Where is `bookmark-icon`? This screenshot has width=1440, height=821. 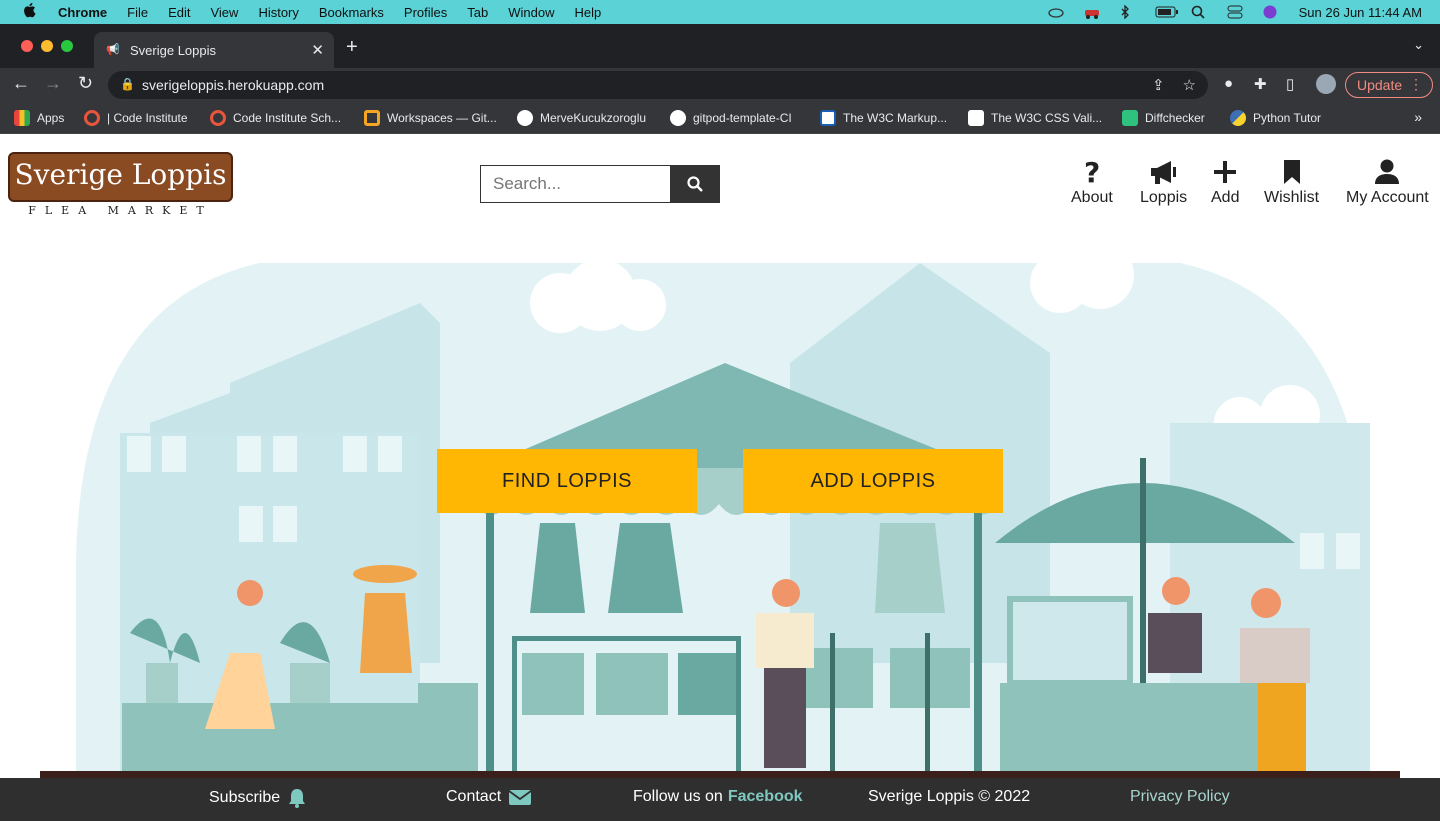 bookmark-icon is located at coordinates (1291, 172).